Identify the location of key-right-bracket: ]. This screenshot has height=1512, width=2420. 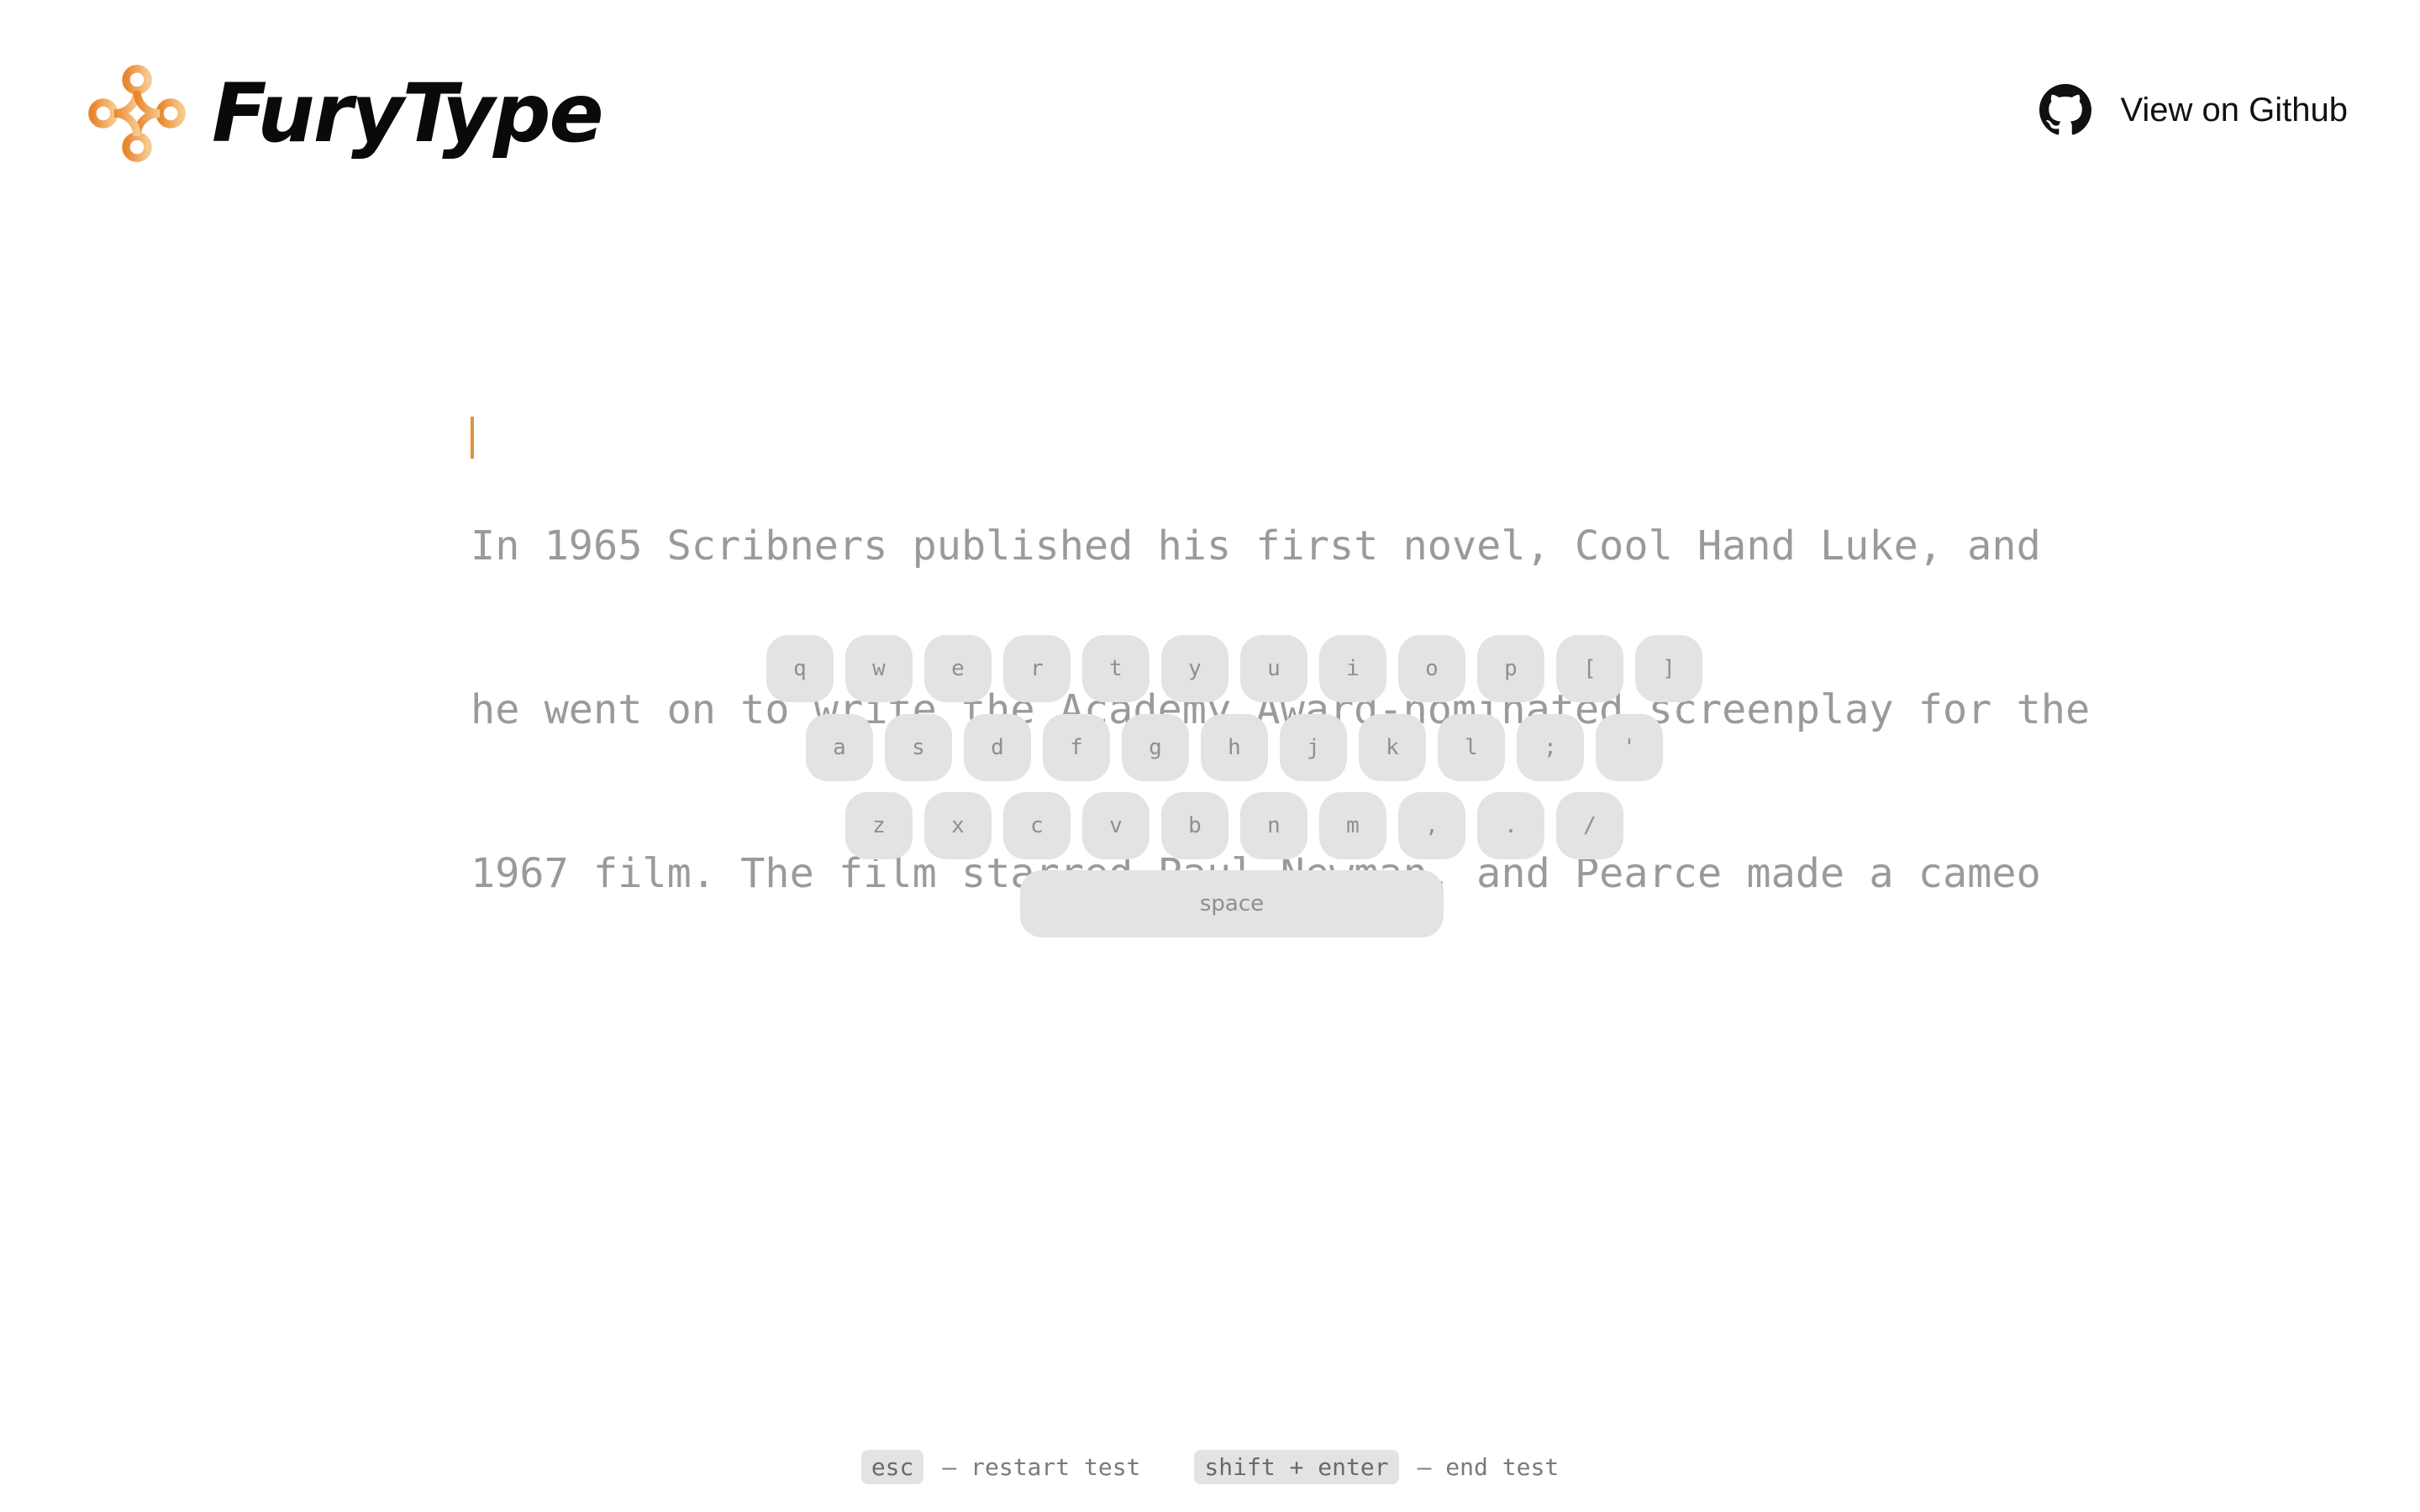
(1668, 668).